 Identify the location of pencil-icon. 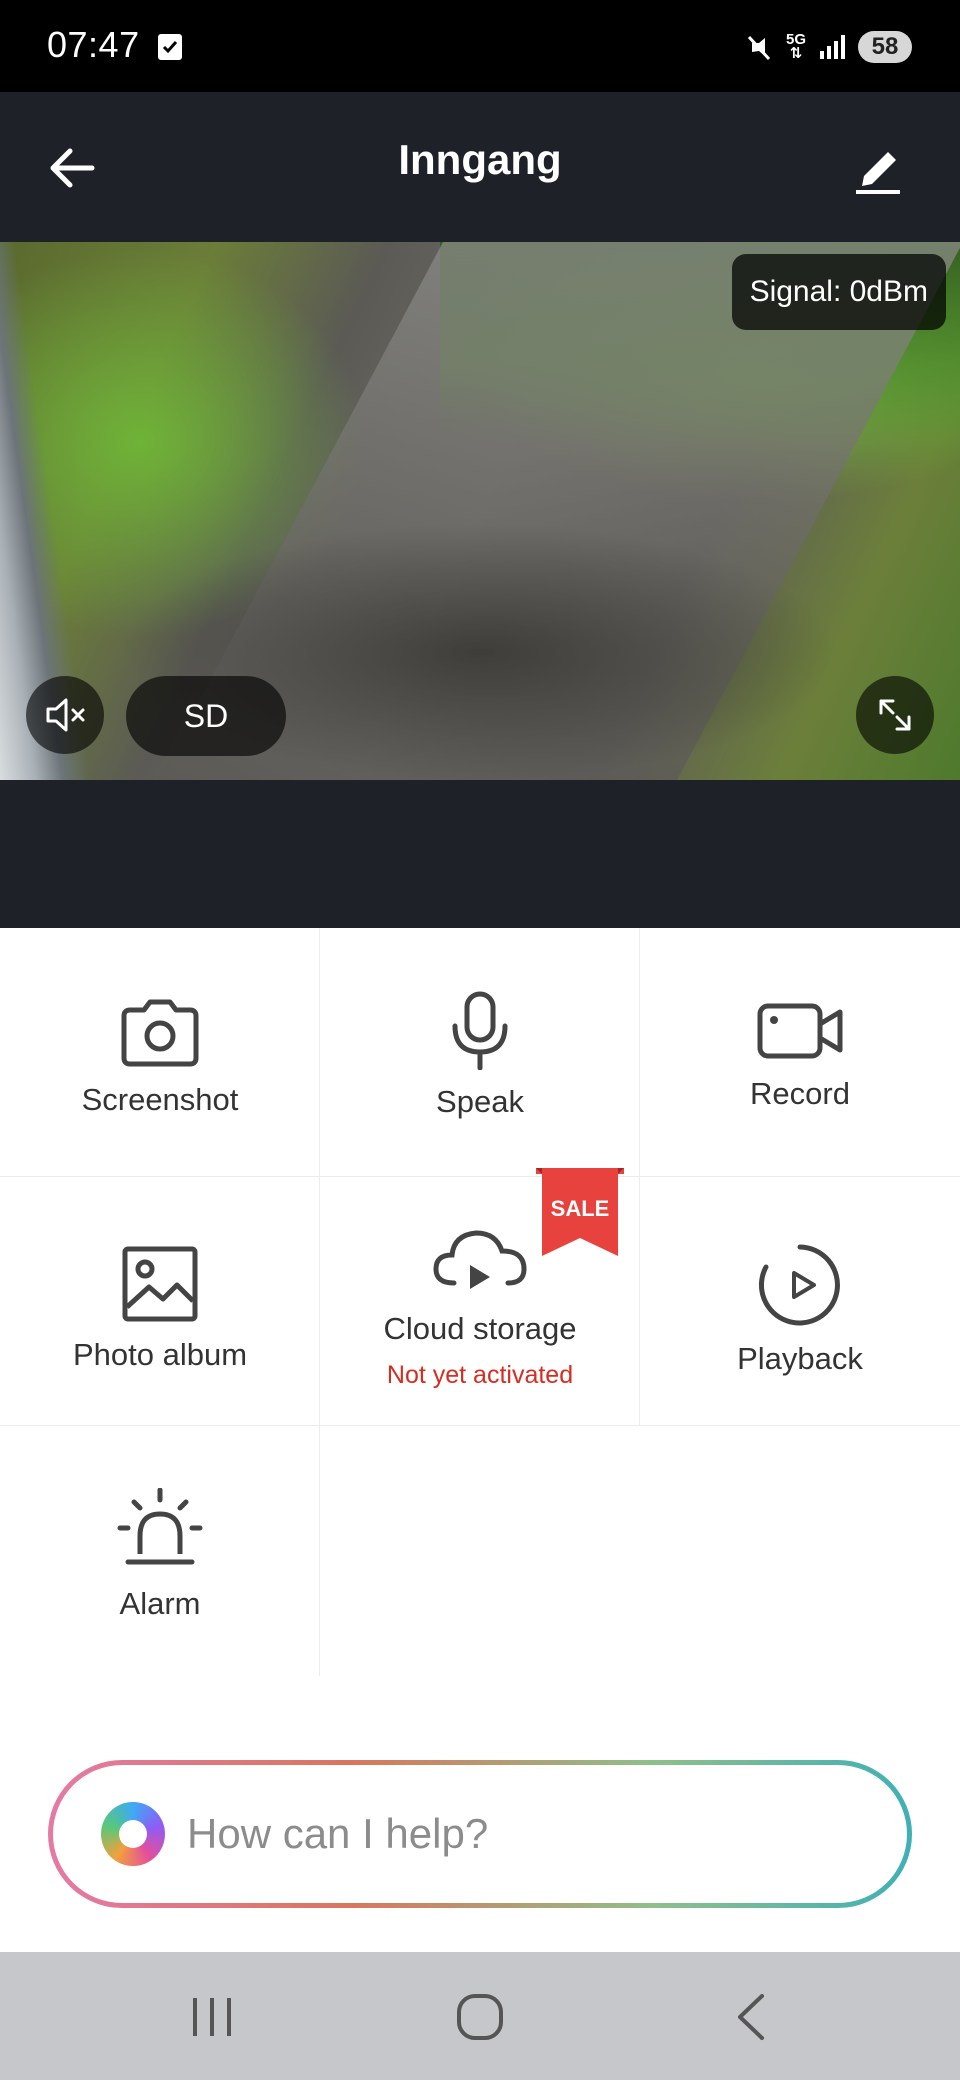
(878, 173).